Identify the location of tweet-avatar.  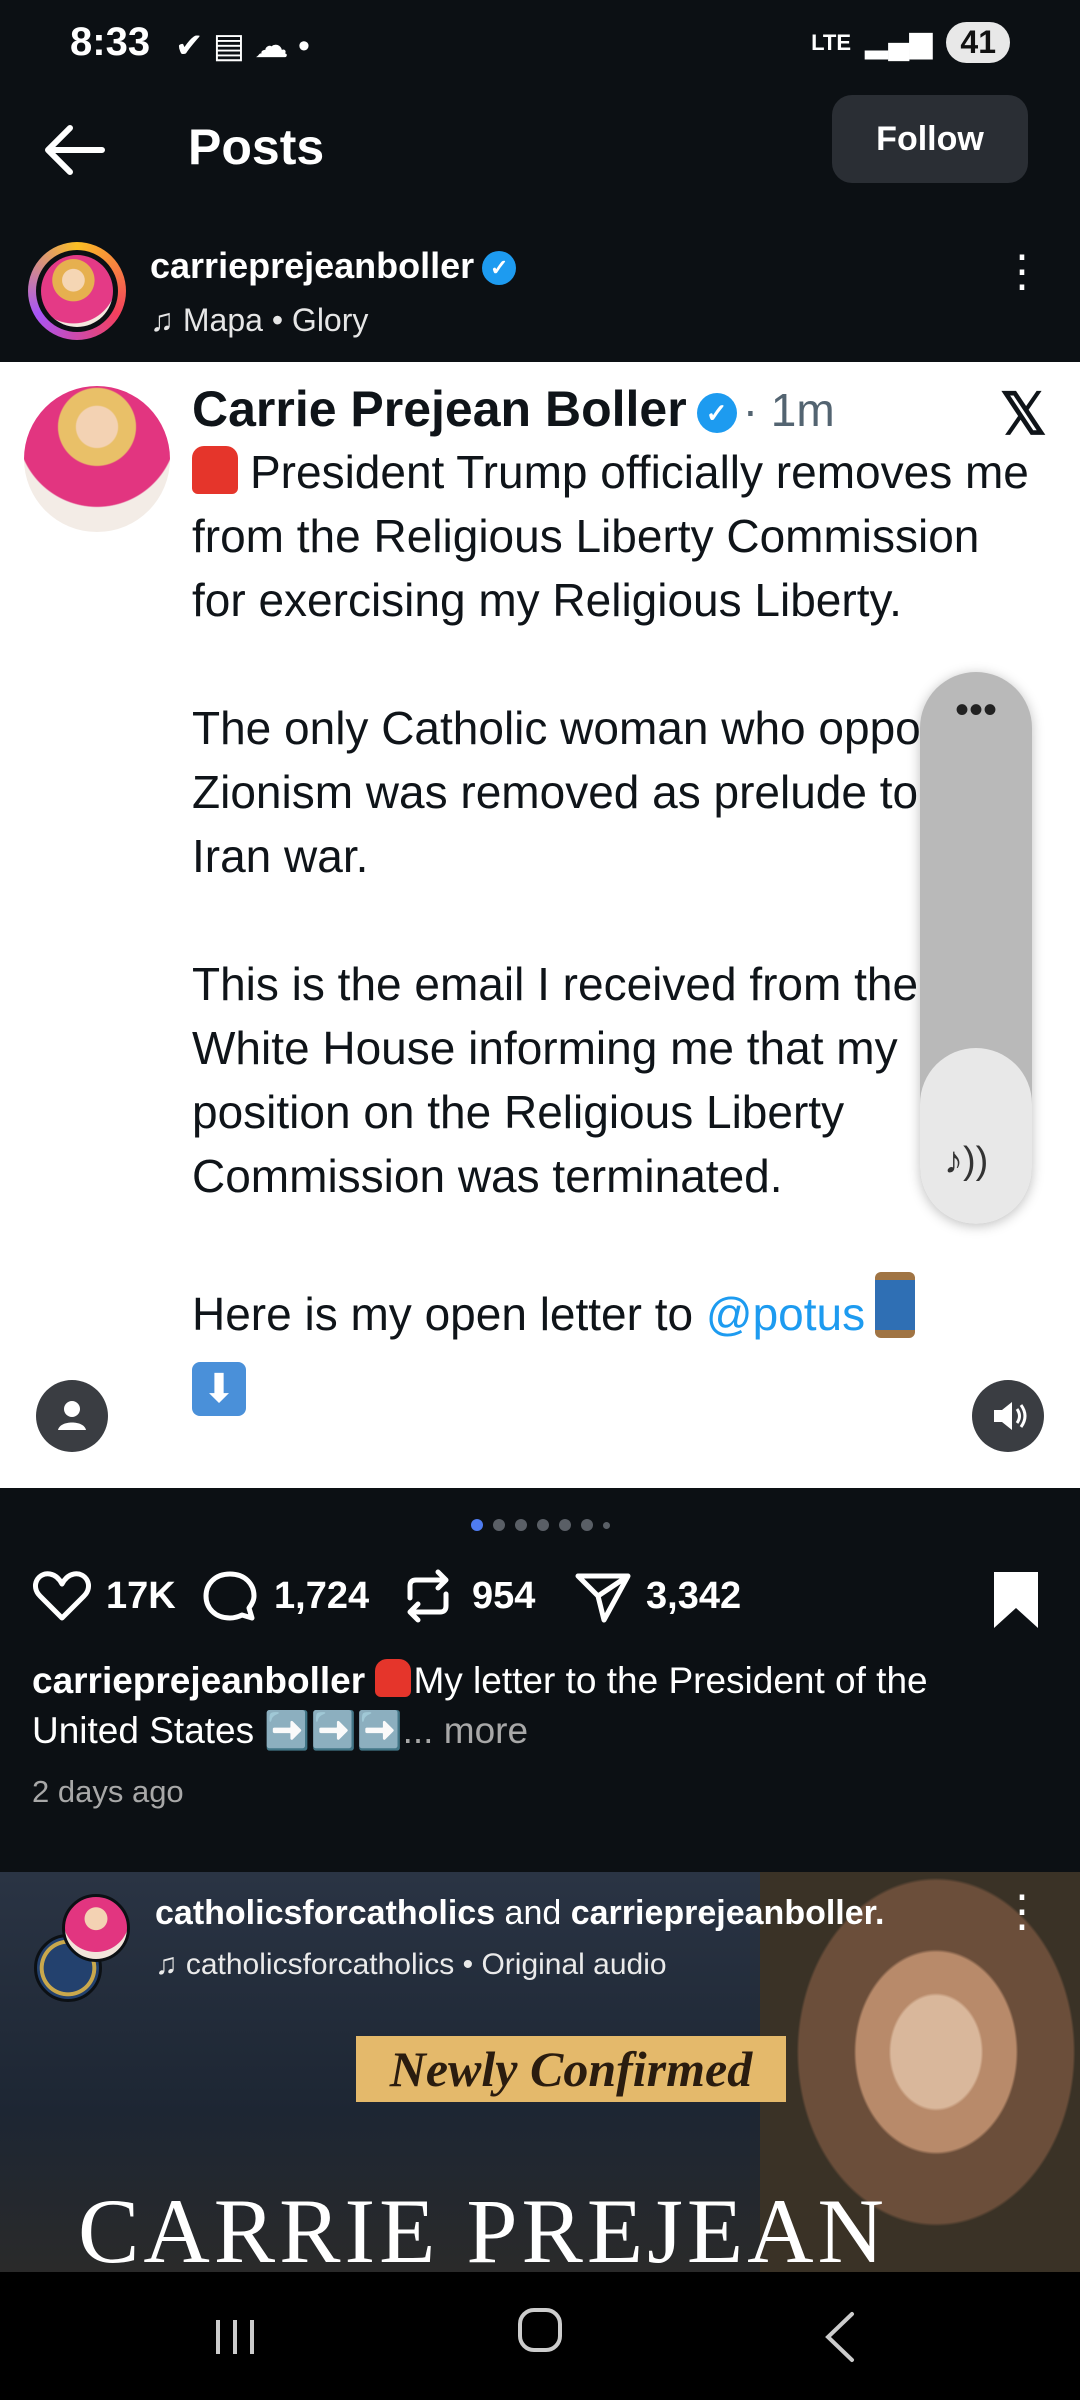
(97, 459).